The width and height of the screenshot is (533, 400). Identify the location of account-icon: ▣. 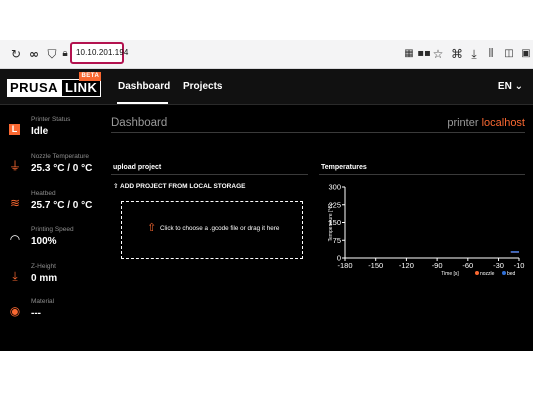
(526, 54).